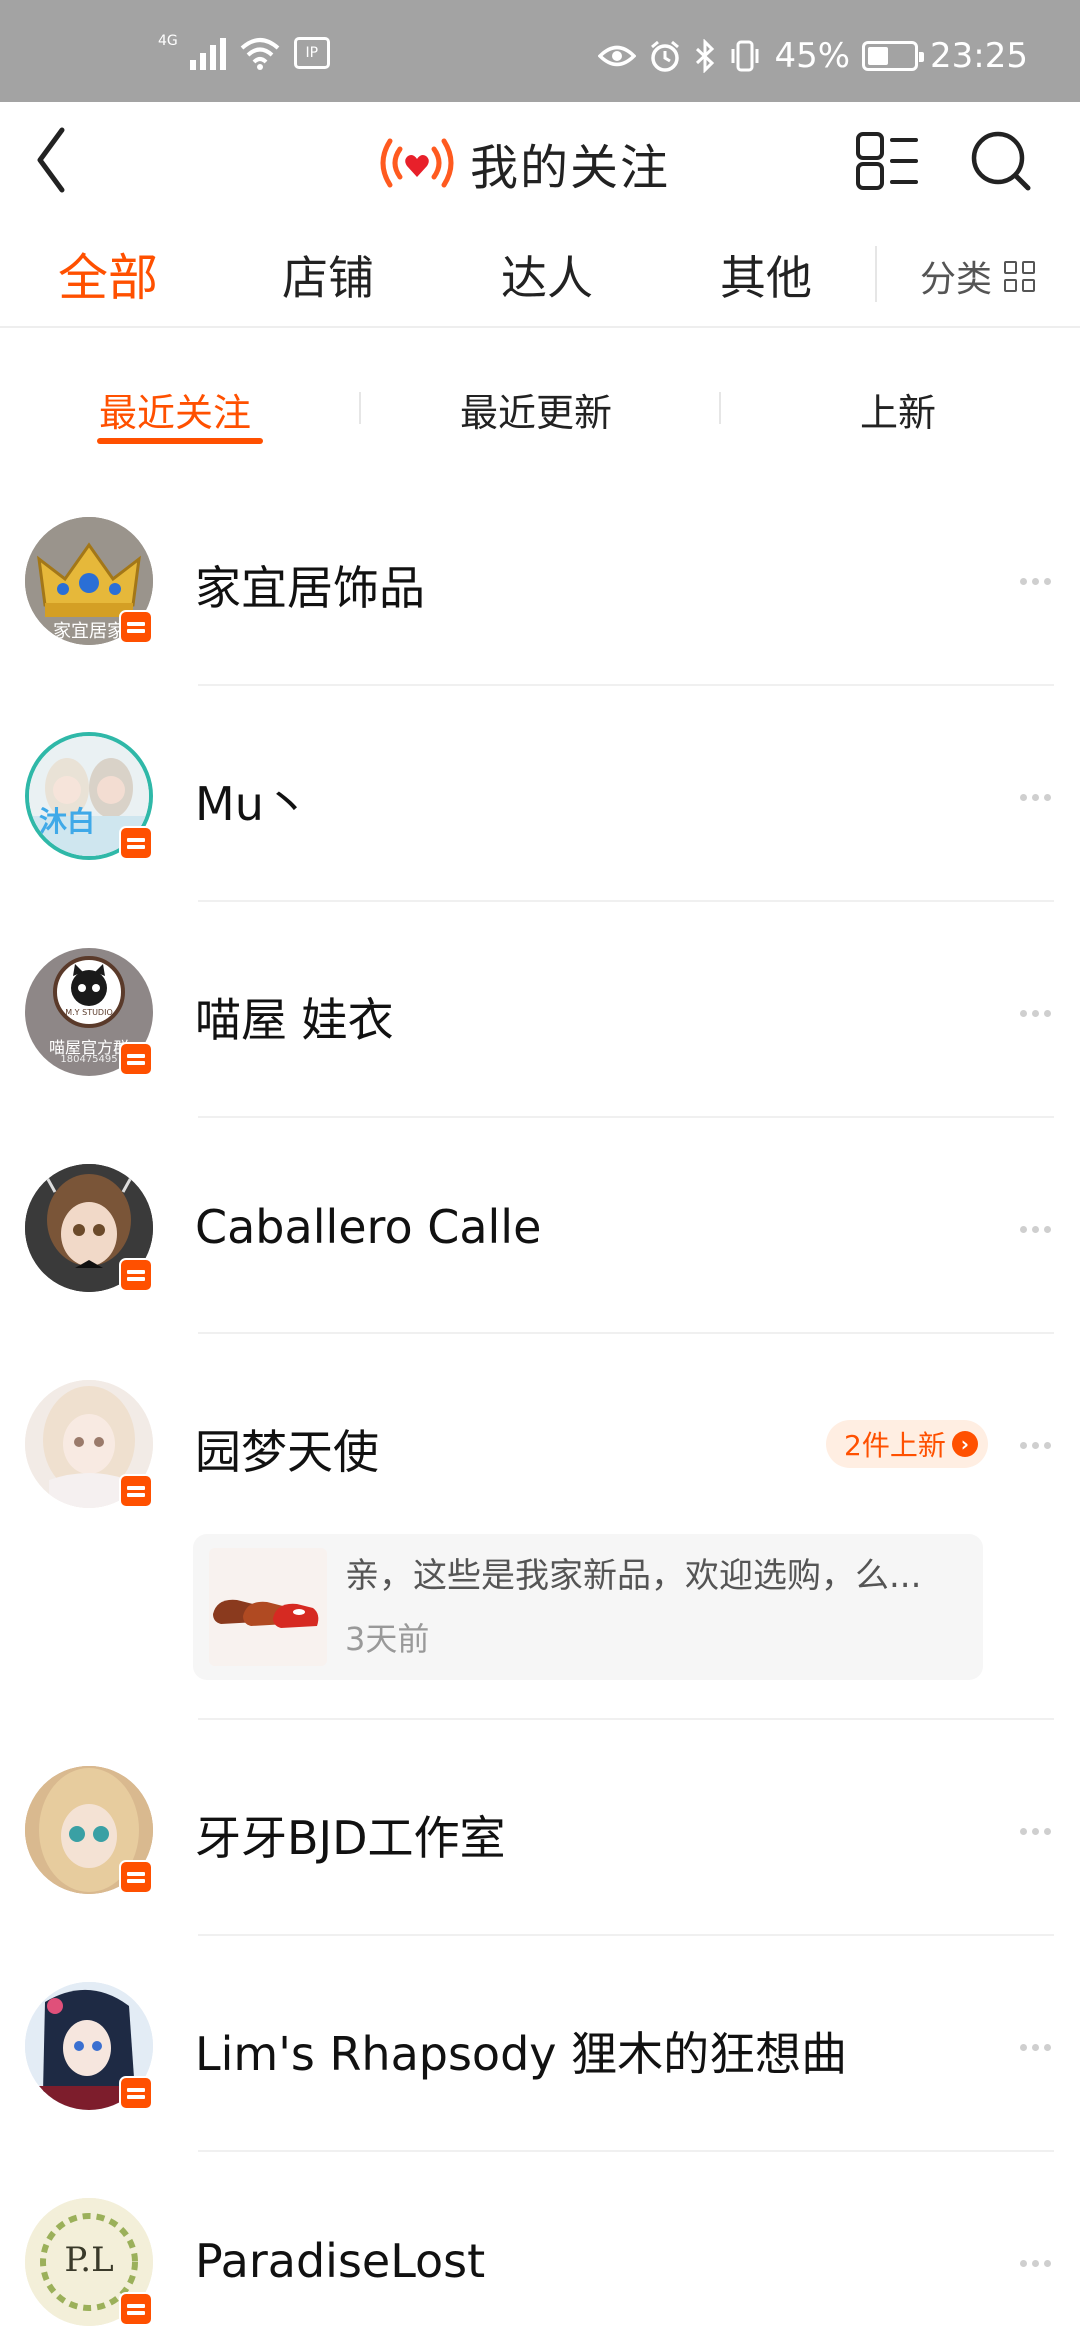 The image size is (1080, 2326). What do you see at coordinates (887, 161) in the screenshot?
I see `list-view-icon` at bounding box center [887, 161].